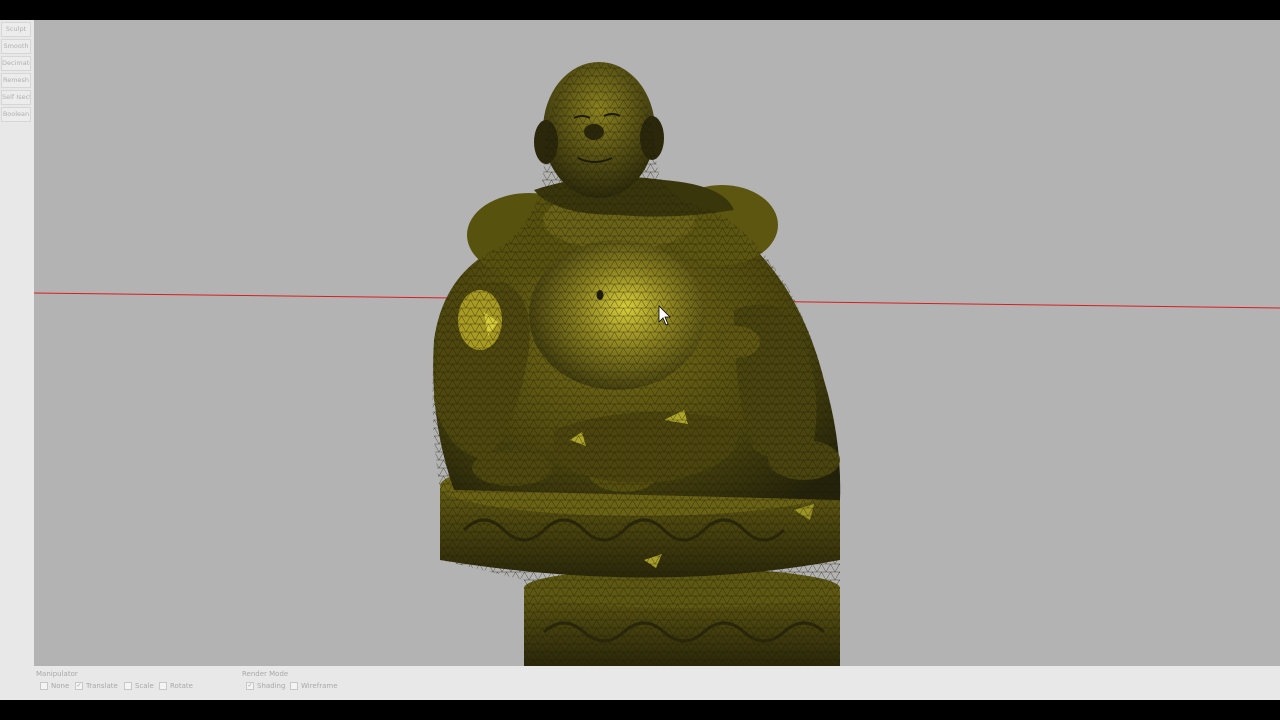 The height and width of the screenshot is (720, 1280). What do you see at coordinates (102, 686) in the screenshot?
I see `option-label: Translate` at bounding box center [102, 686].